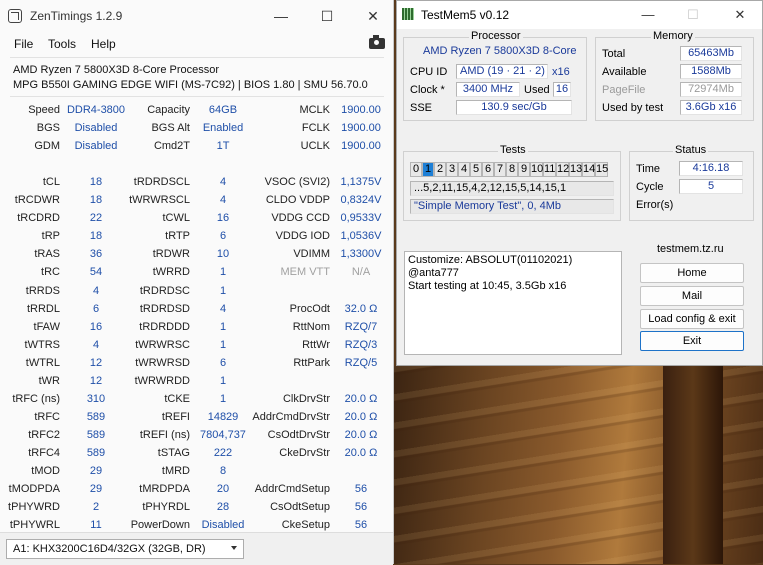 The height and width of the screenshot is (565, 763). Describe the element at coordinates (692, 273) in the screenshot. I see `home-button: Home` at that location.